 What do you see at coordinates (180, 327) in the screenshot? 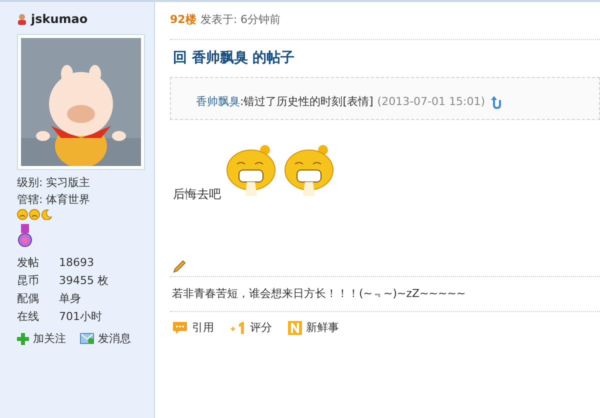
I see `speech-bubble-icon` at bounding box center [180, 327].